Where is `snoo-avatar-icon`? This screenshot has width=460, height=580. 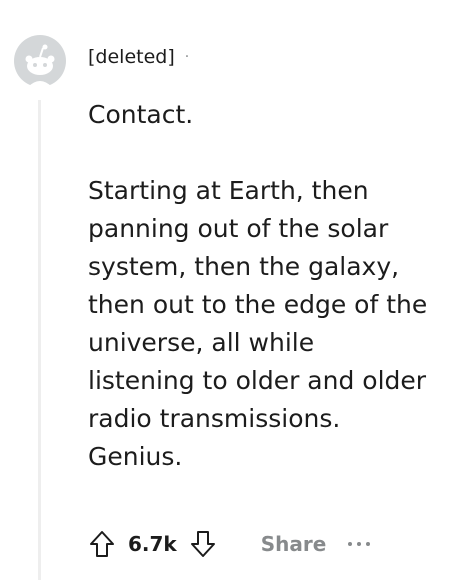 snoo-avatar-icon is located at coordinates (40, 61).